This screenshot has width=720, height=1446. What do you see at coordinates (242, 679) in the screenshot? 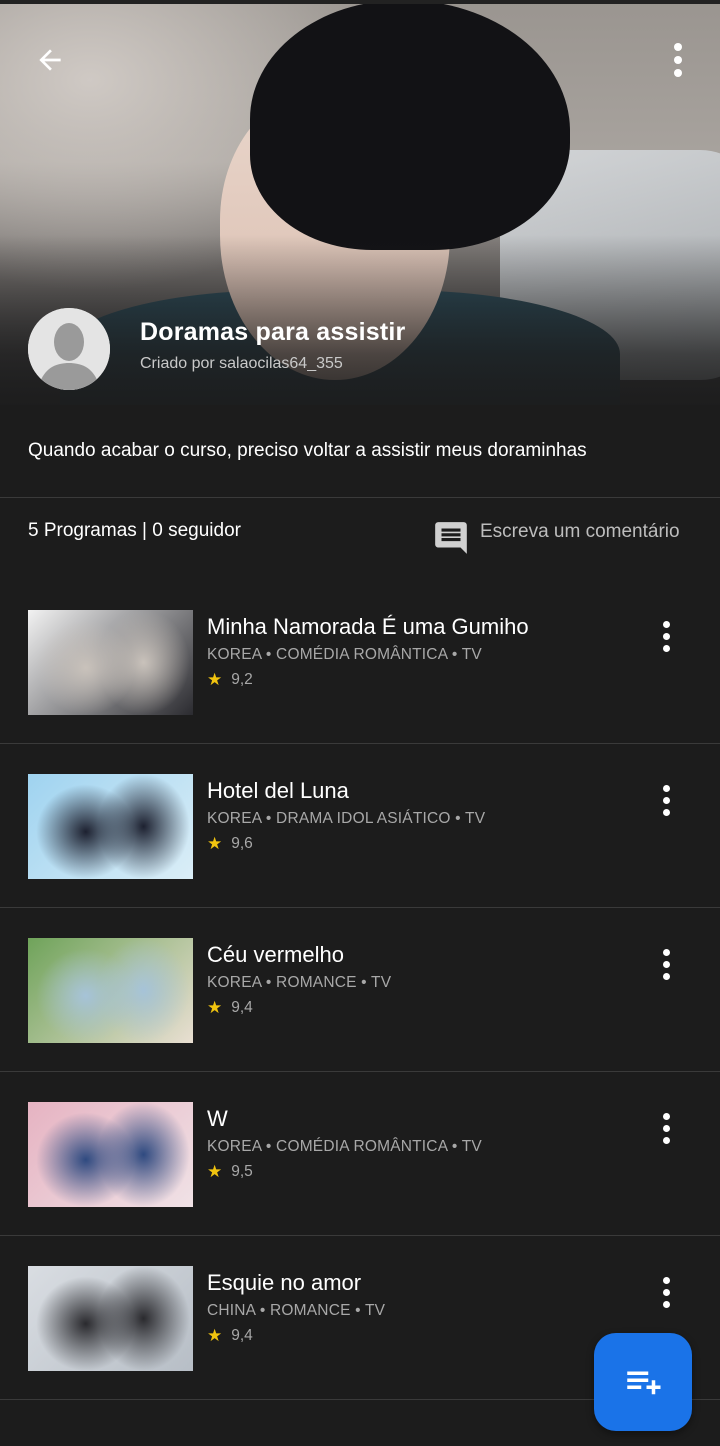
I see `rating-value: 9,2` at bounding box center [242, 679].